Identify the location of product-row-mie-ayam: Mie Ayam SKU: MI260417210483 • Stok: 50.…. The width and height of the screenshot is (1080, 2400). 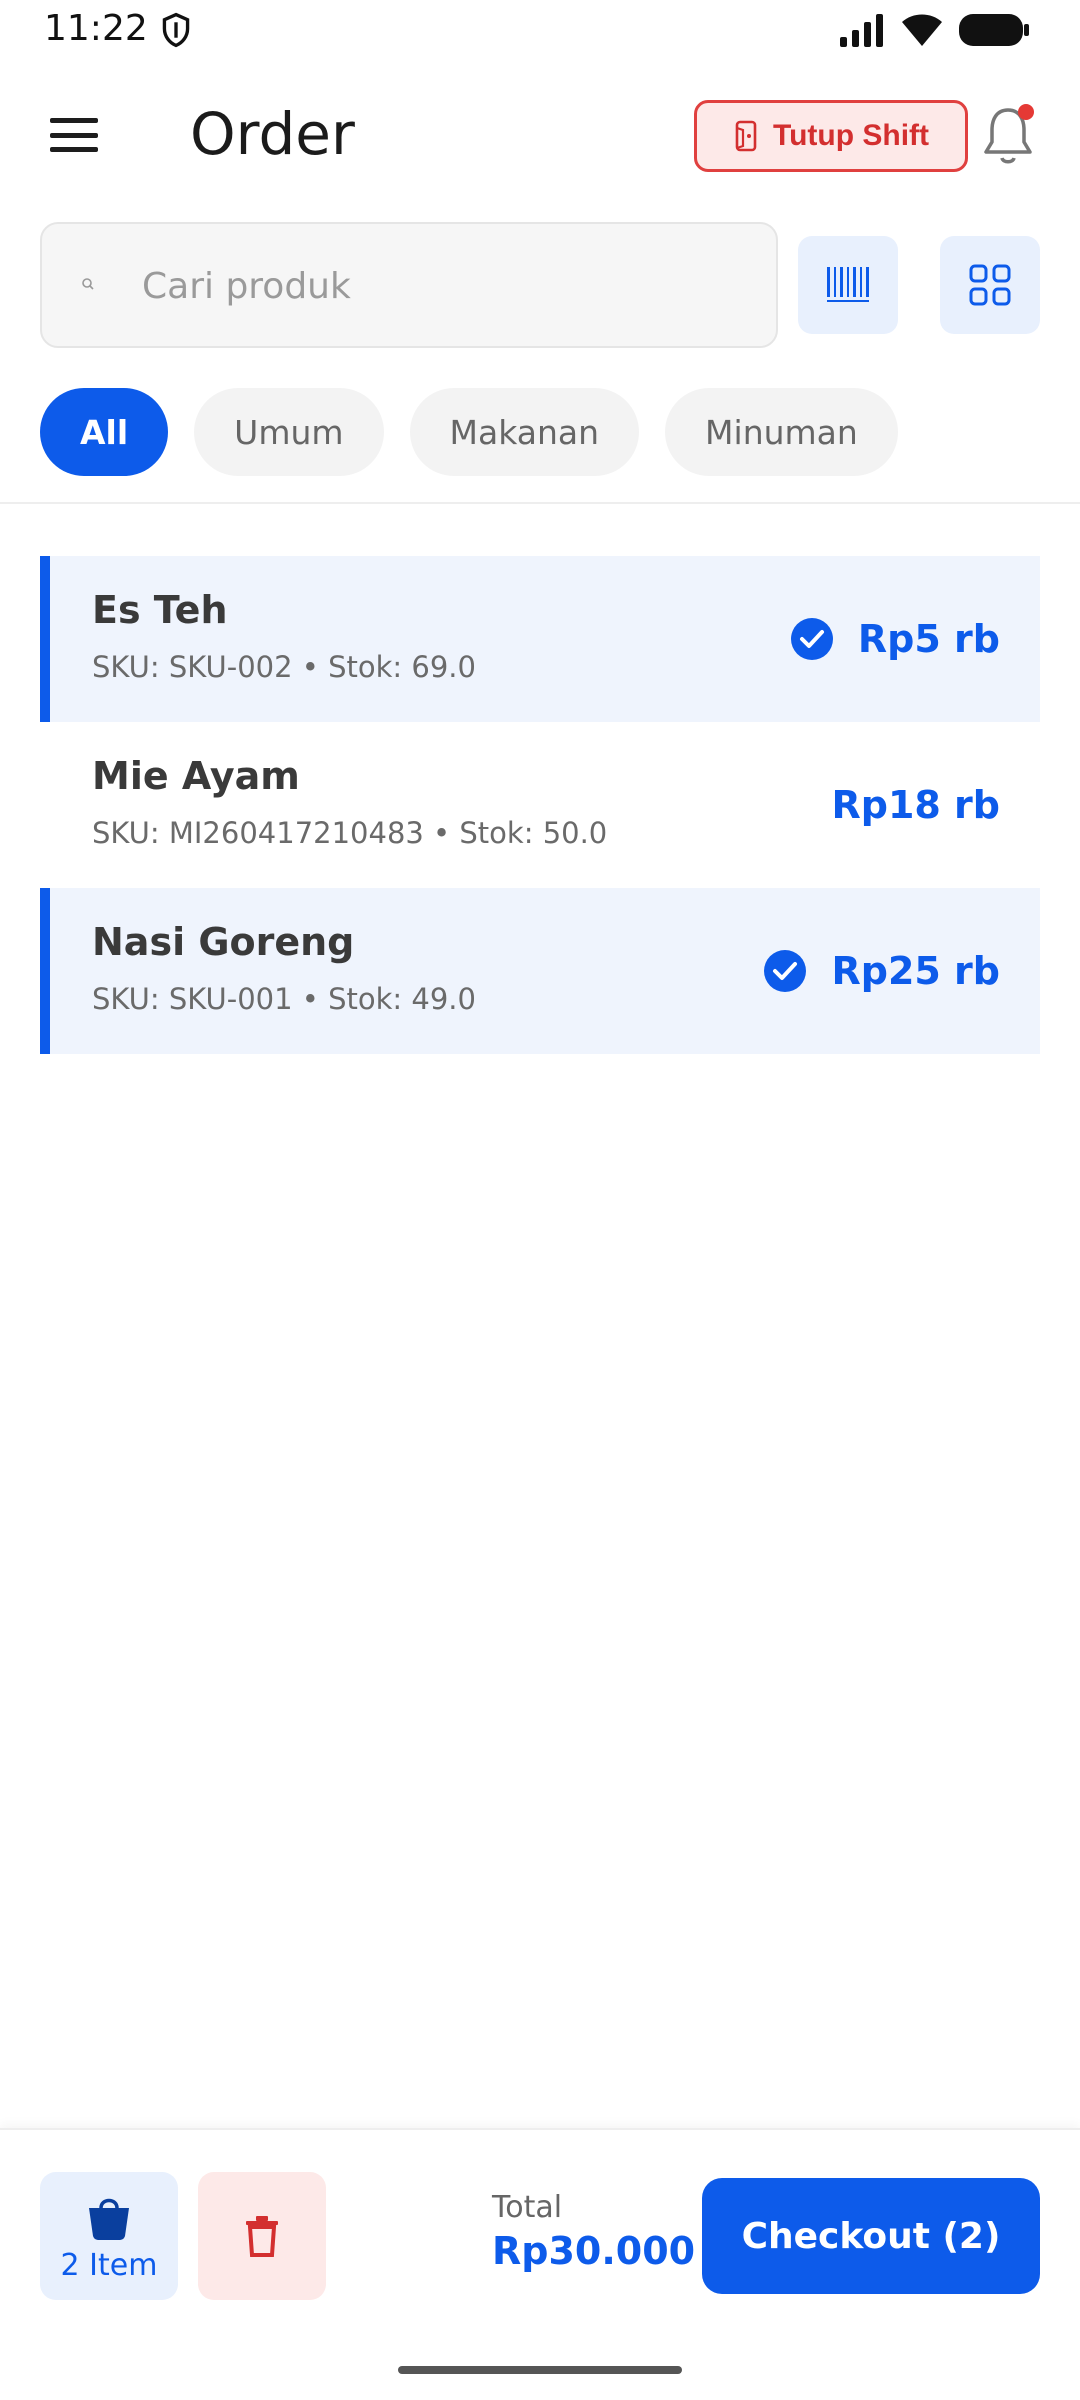
(540, 805).